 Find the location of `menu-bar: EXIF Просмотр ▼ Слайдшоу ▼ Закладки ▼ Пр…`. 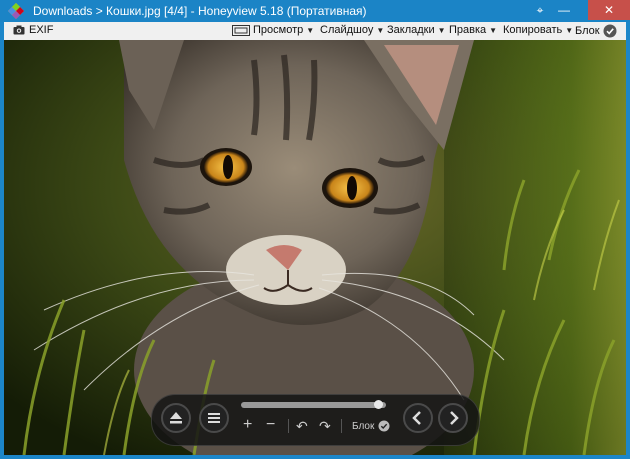

menu-bar: EXIF Просмотр ▼ Слайдшоу ▼ Закладки ▼ Пр… is located at coordinates (315, 31).